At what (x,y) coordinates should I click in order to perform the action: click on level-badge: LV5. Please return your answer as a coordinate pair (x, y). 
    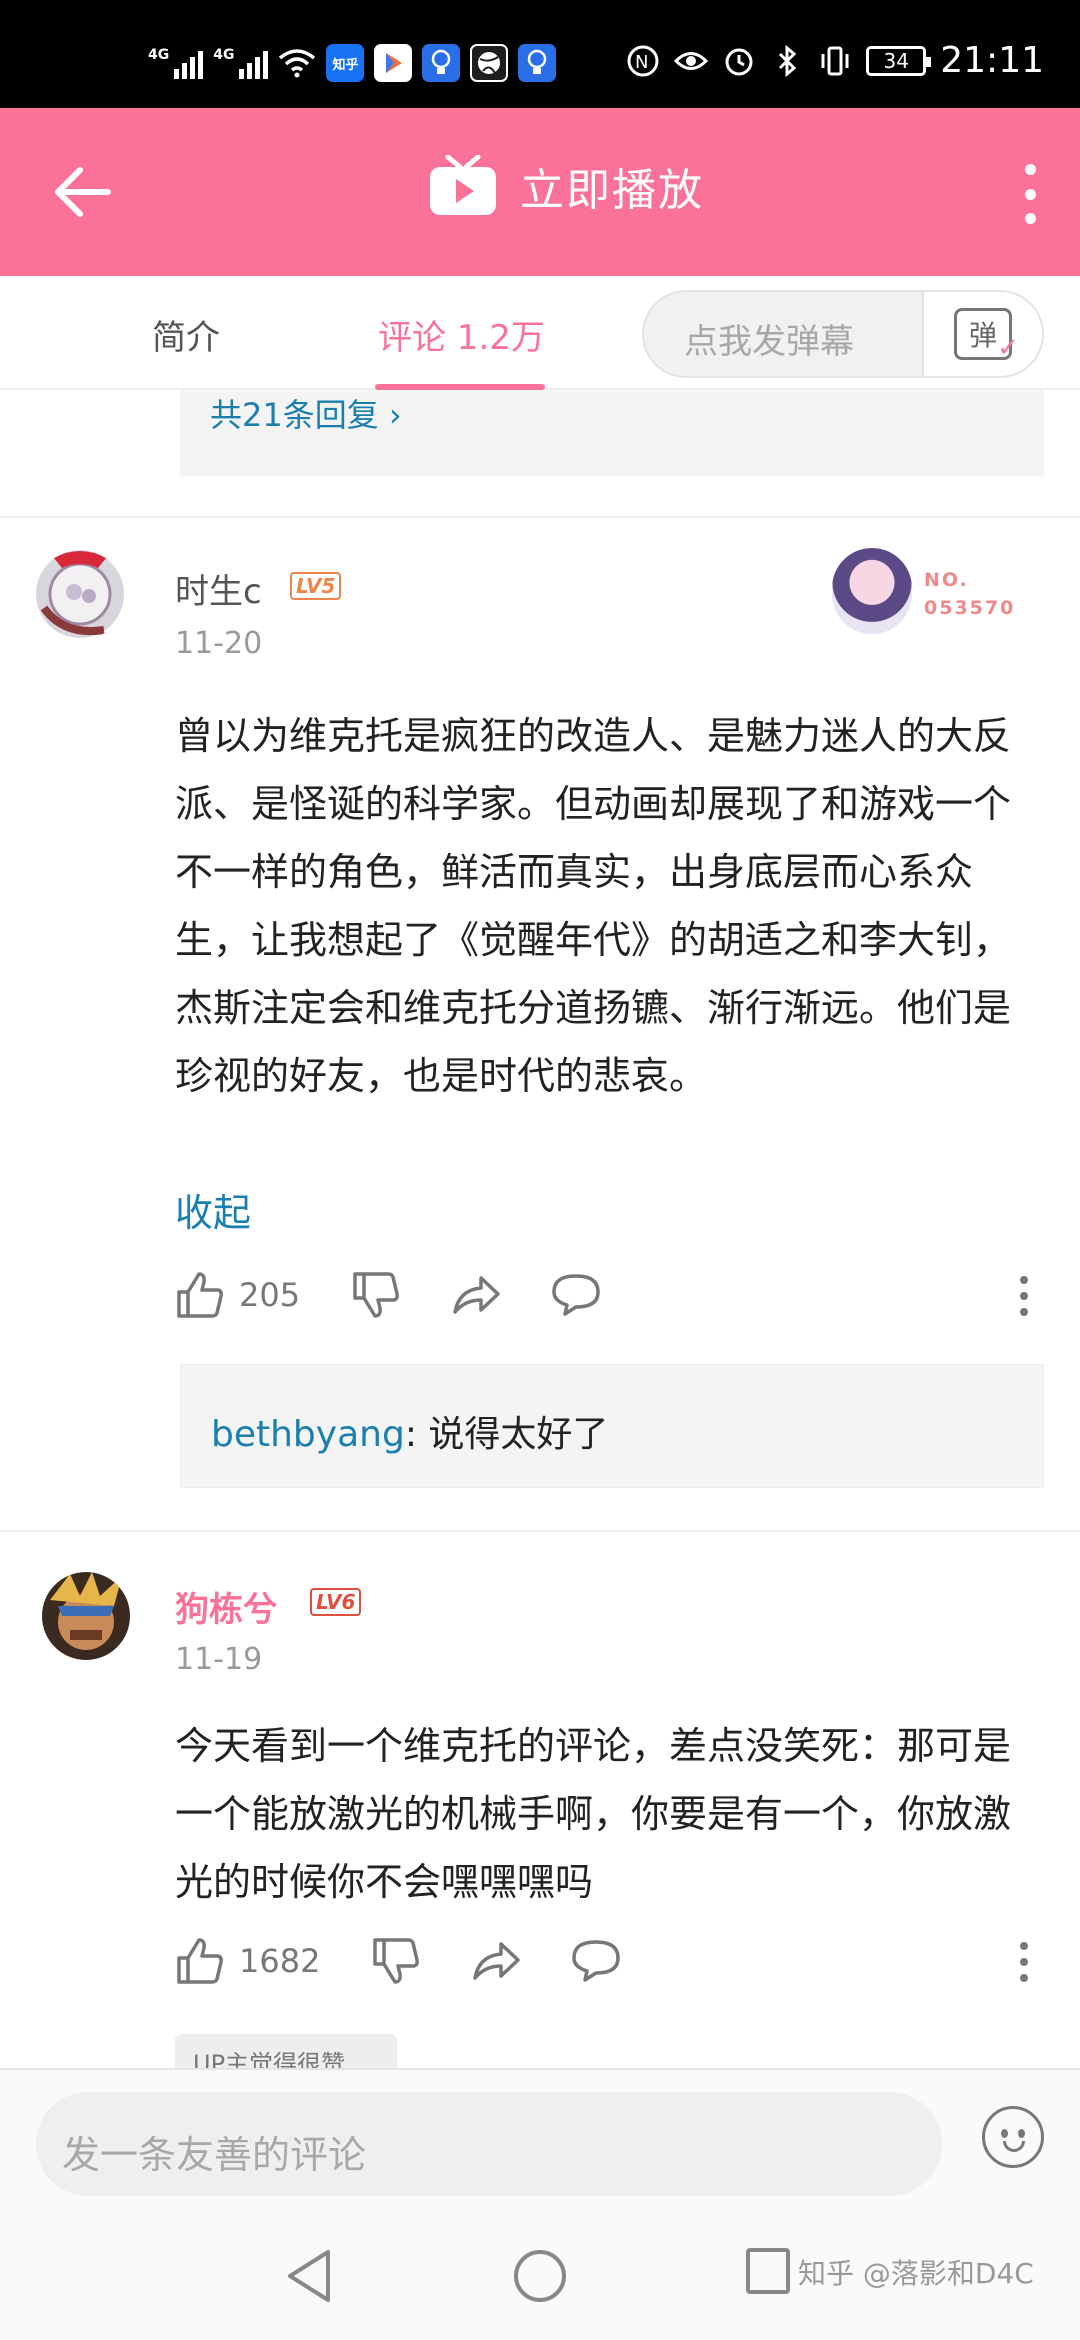
    Looking at the image, I should click on (316, 586).